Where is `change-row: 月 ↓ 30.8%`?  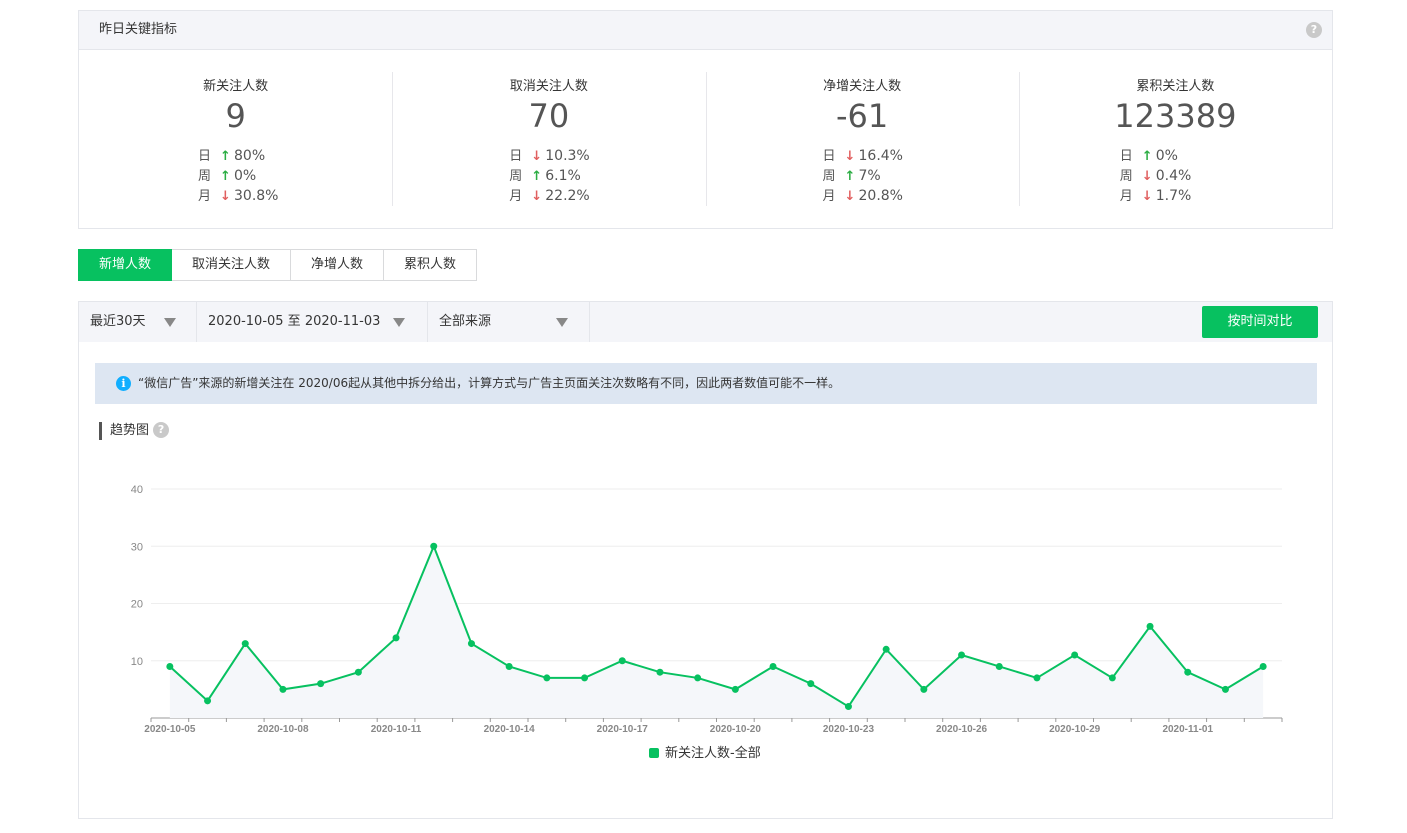 change-row: 月 ↓ 30.8% is located at coordinates (238, 196).